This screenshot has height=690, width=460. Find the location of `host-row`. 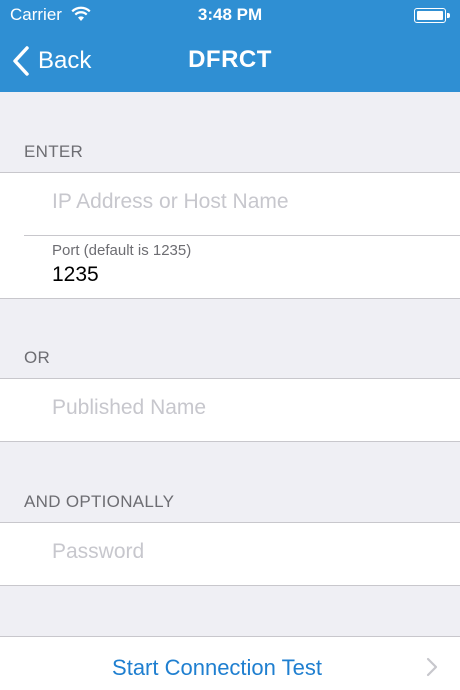

host-row is located at coordinates (230, 204).